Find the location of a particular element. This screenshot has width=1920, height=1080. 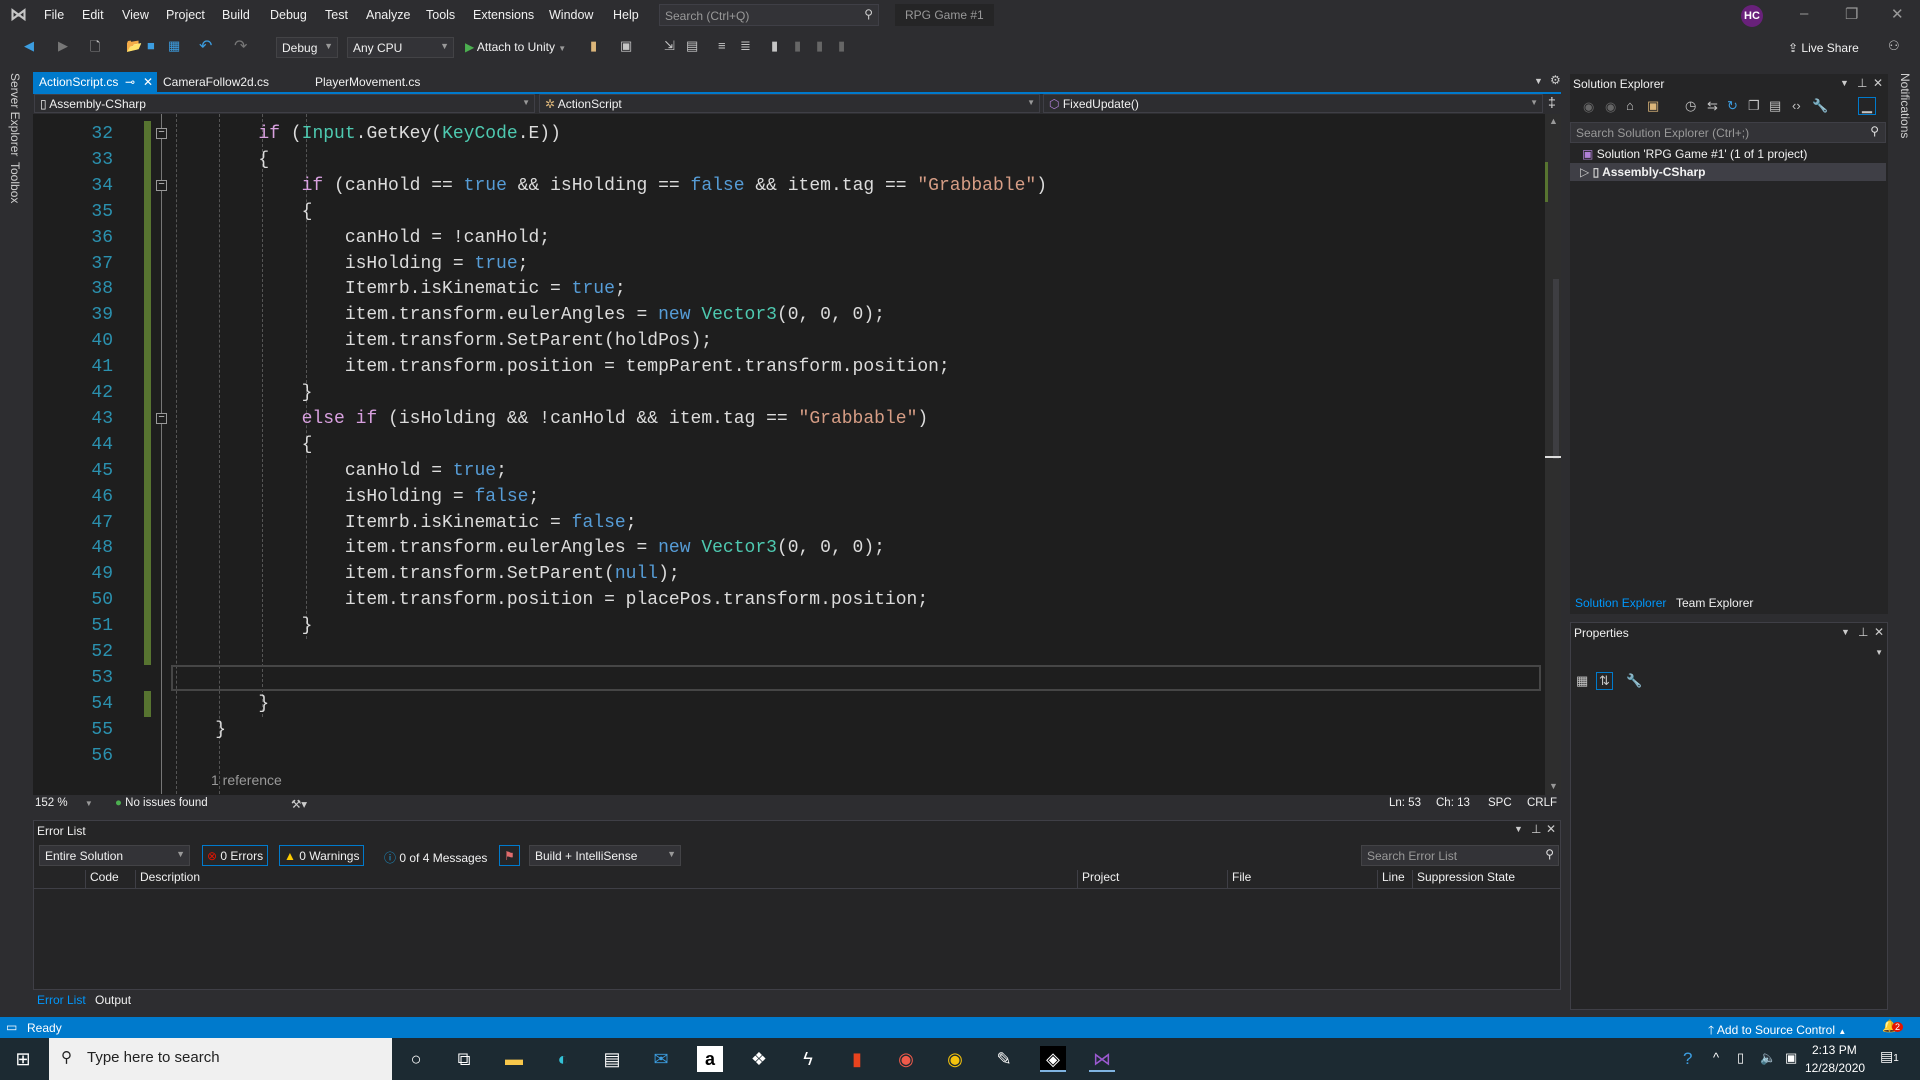

close-icon: ✕ is located at coordinates (1878, 83).